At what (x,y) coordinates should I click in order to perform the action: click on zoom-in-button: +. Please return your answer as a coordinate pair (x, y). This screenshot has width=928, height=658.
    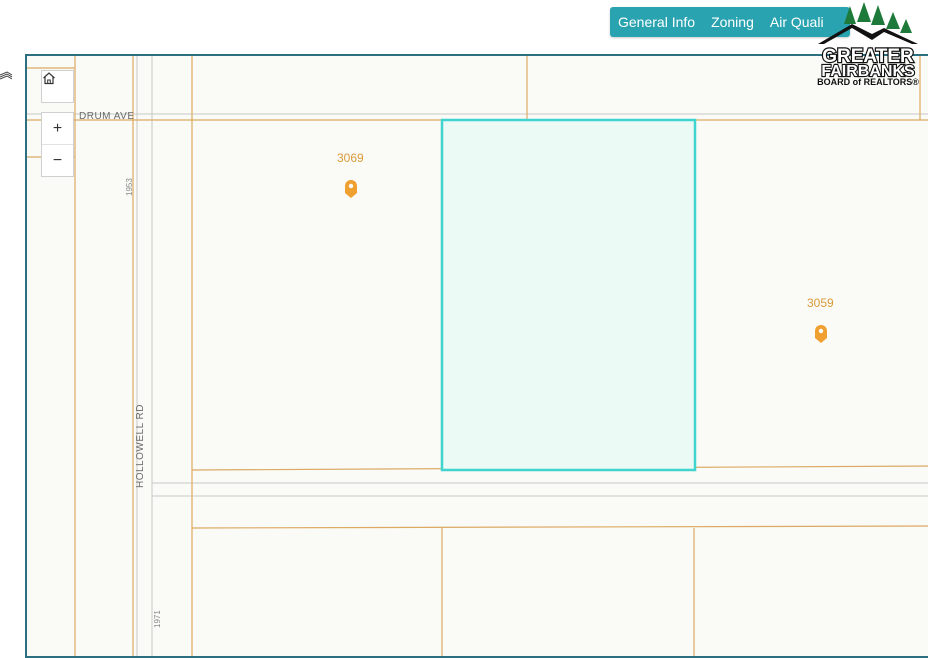
    Looking at the image, I should click on (57, 128).